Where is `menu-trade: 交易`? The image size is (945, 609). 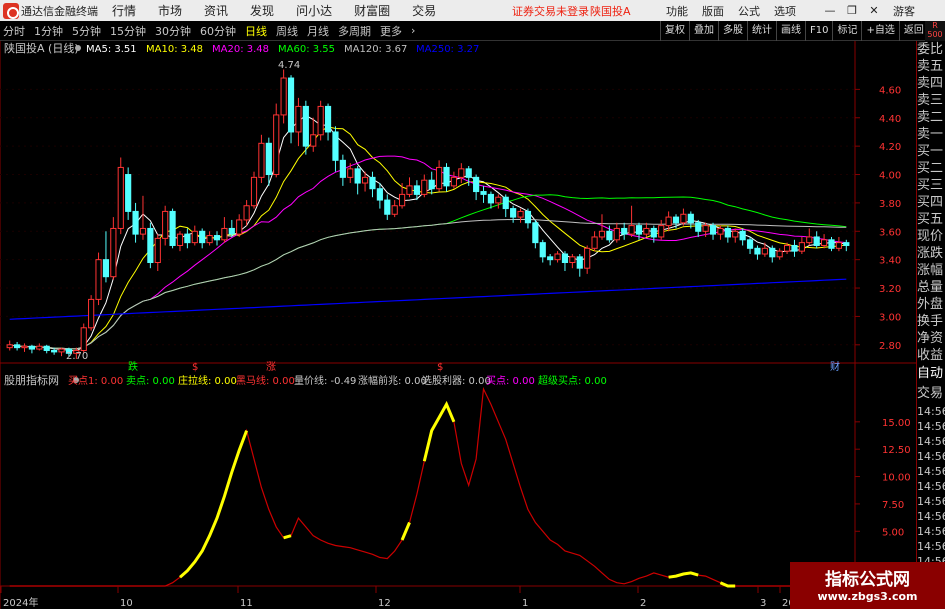 menu-trade: 交易 is located at coordinates (424, 10).